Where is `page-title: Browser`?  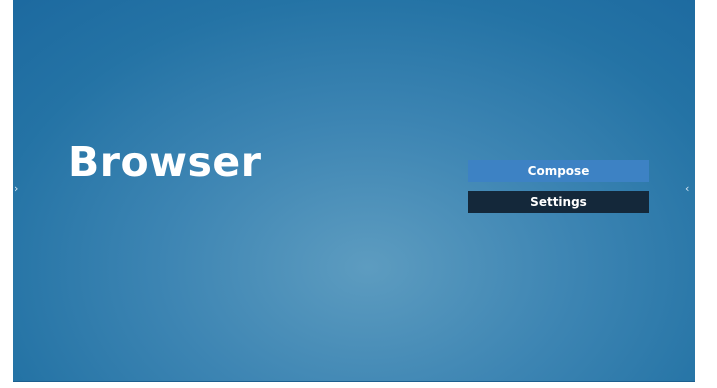
page-title: Browser is located at coordinates (165, 162).